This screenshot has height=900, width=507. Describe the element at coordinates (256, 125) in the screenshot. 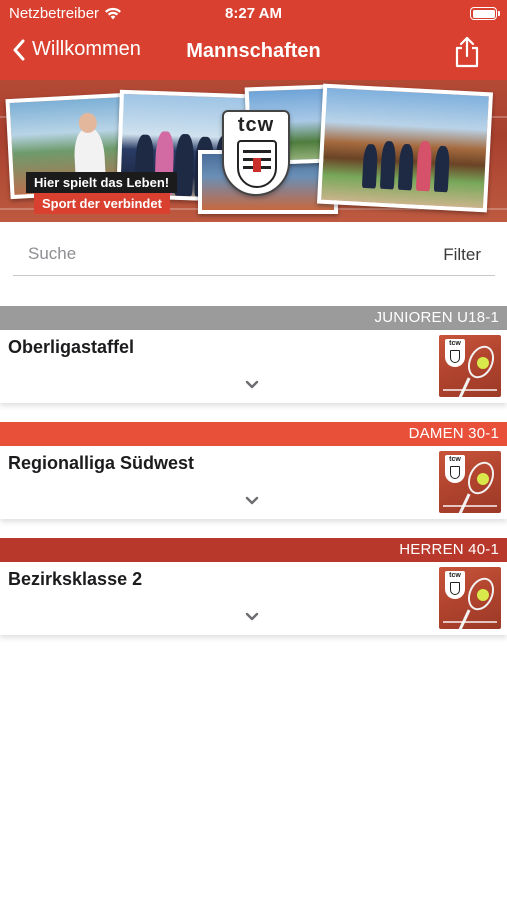

I see `club-logo-text: tcw` at that location.